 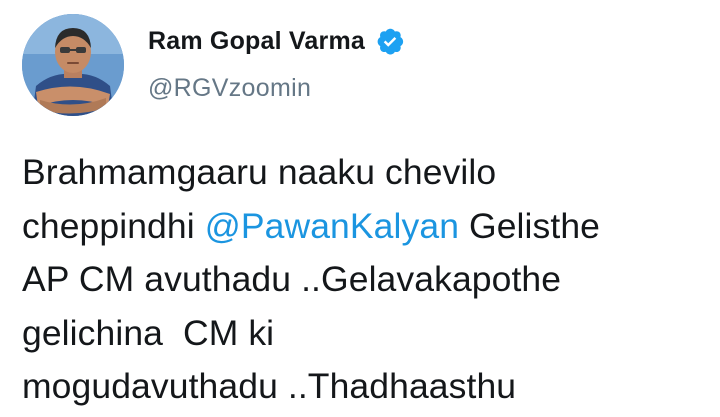 I want to click on tweet-line-4: gelichina CM ki, so click(x=367, y=334).